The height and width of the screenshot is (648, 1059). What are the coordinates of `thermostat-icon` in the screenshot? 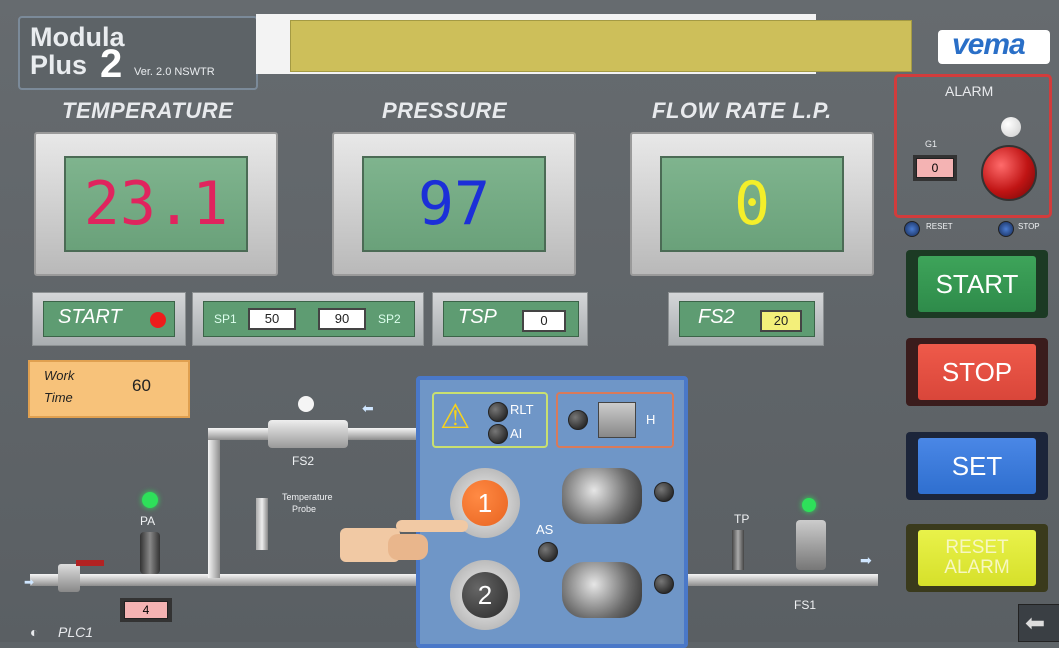 It's located at (617, 420).